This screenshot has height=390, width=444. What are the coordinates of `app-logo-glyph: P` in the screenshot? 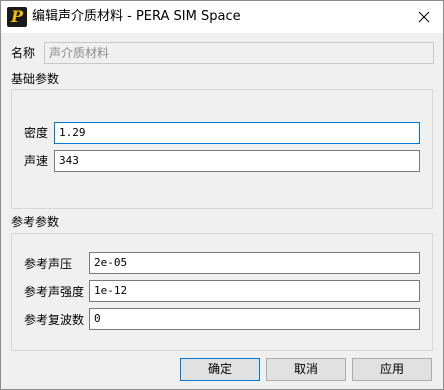 It's located at (17, 16).